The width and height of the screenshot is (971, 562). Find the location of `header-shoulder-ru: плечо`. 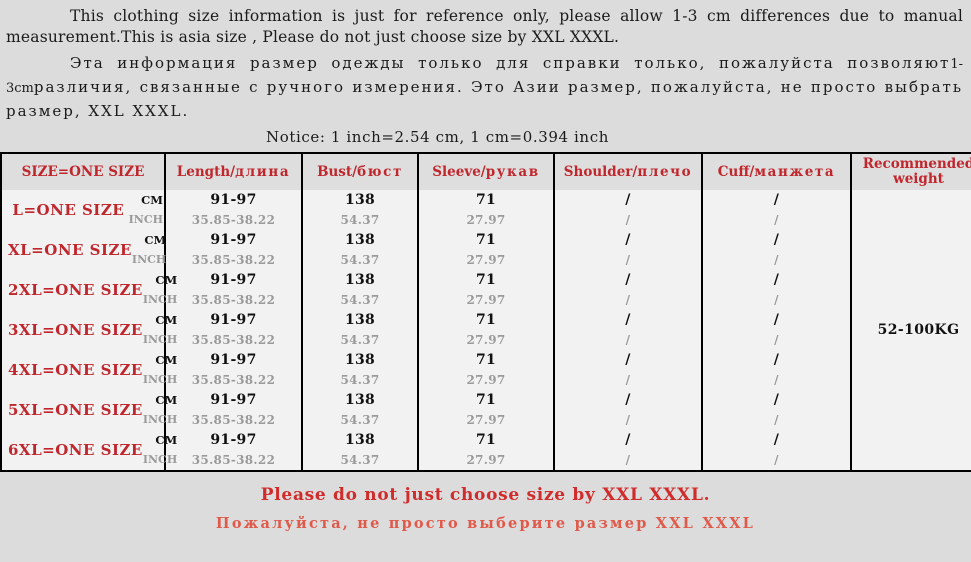

header-shoulder-ru: плечо is located at coordinates (665, 171).